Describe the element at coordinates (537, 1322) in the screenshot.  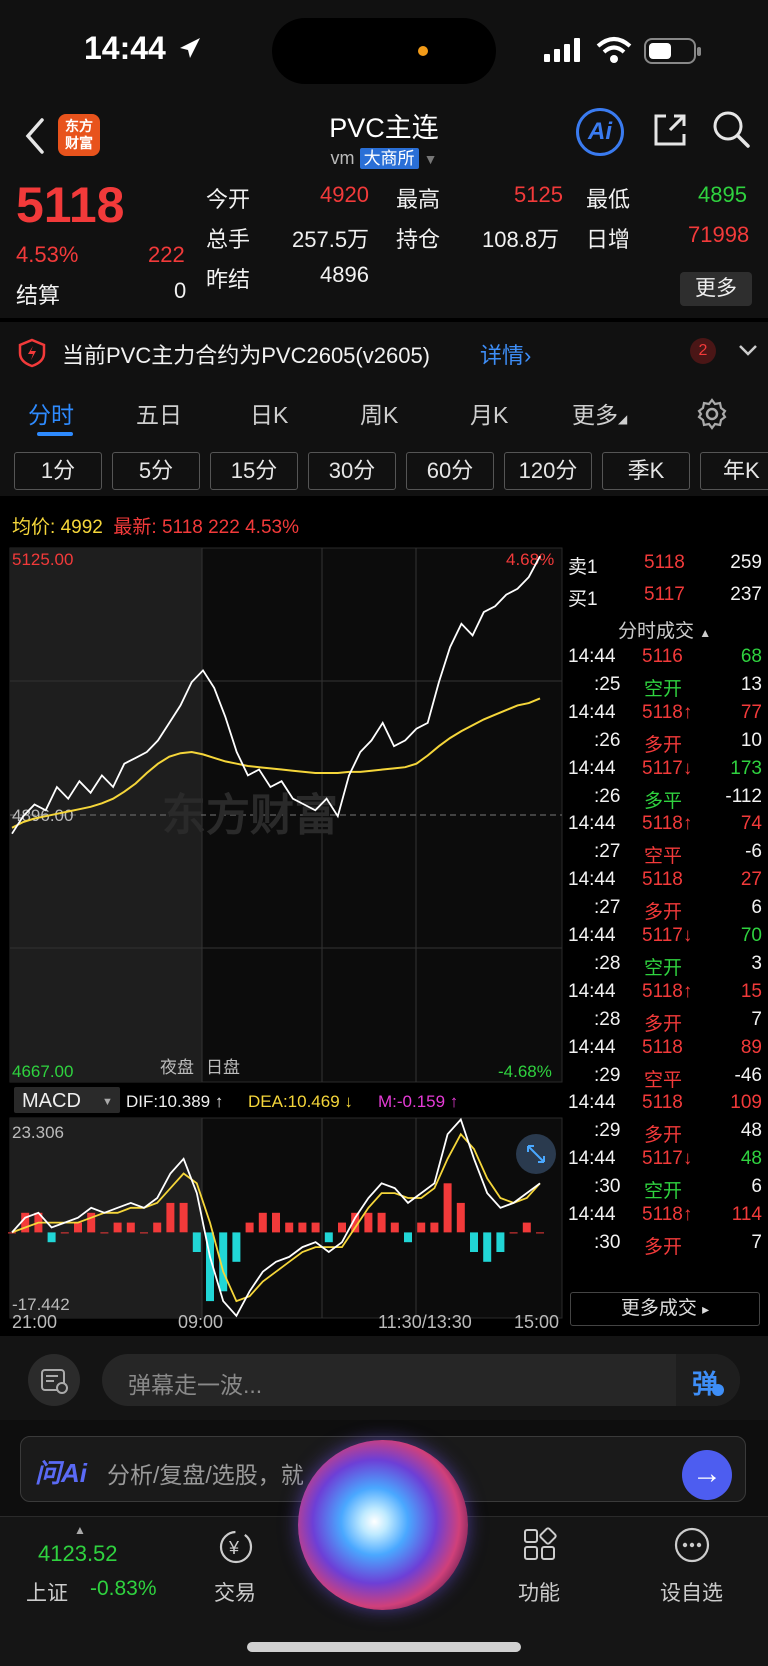
I see `x-tick-close: 15:00` at that location.